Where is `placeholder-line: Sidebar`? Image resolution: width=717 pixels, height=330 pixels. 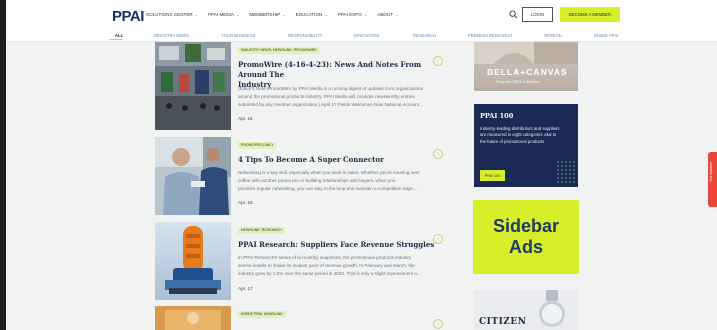
placeholder-line: Sidebar is located at coordinates (526, 226).